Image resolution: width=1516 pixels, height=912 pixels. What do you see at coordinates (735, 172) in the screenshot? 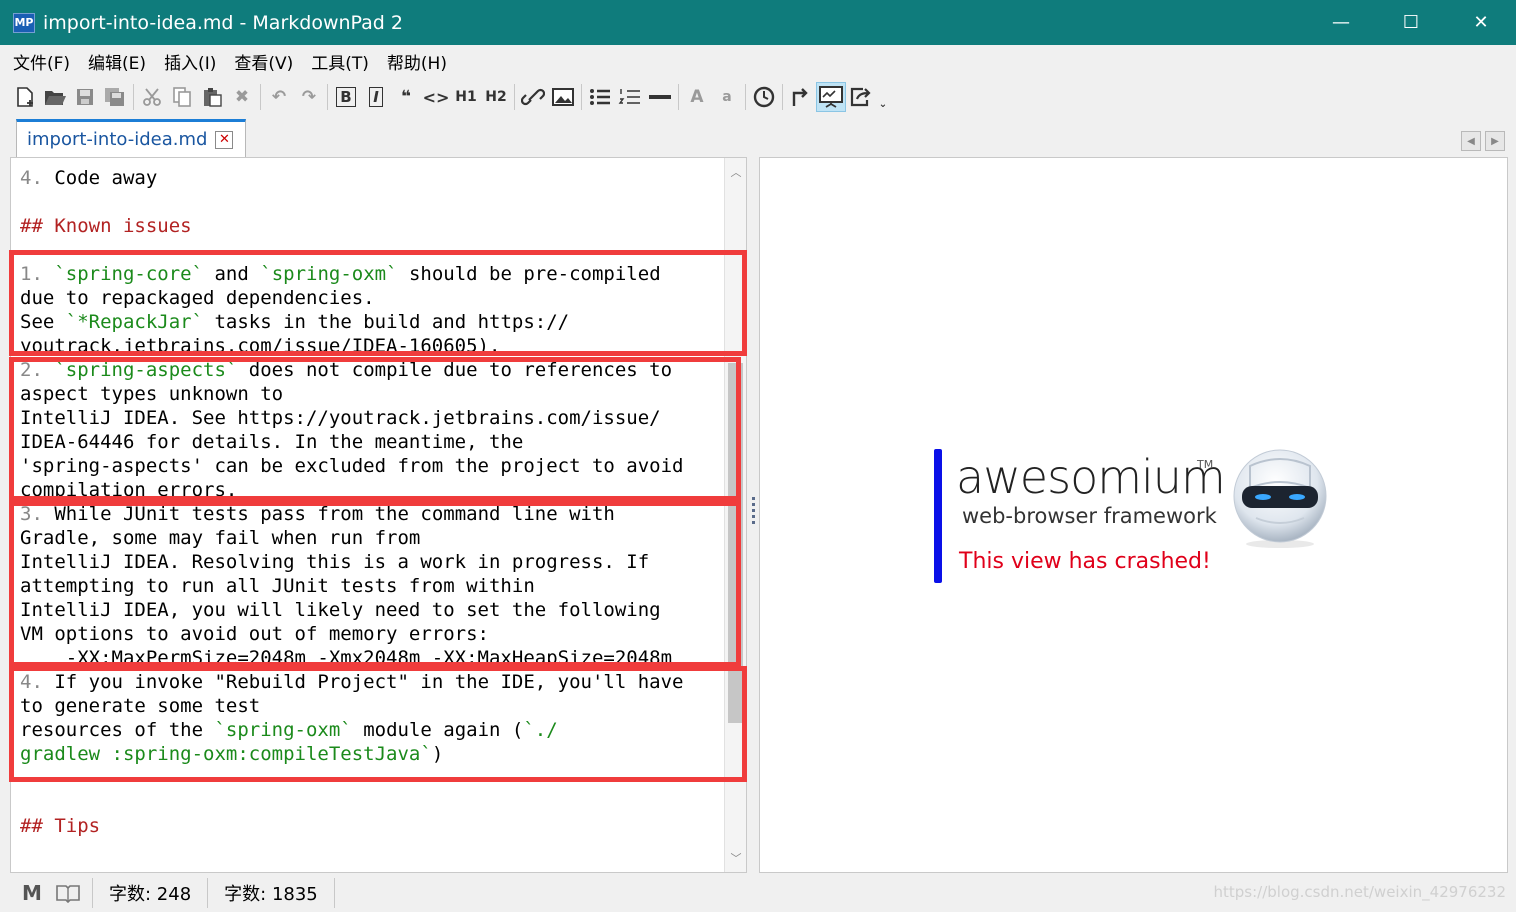
I see `scroll-up-icon: ︿` at bounding box center [735, 172].